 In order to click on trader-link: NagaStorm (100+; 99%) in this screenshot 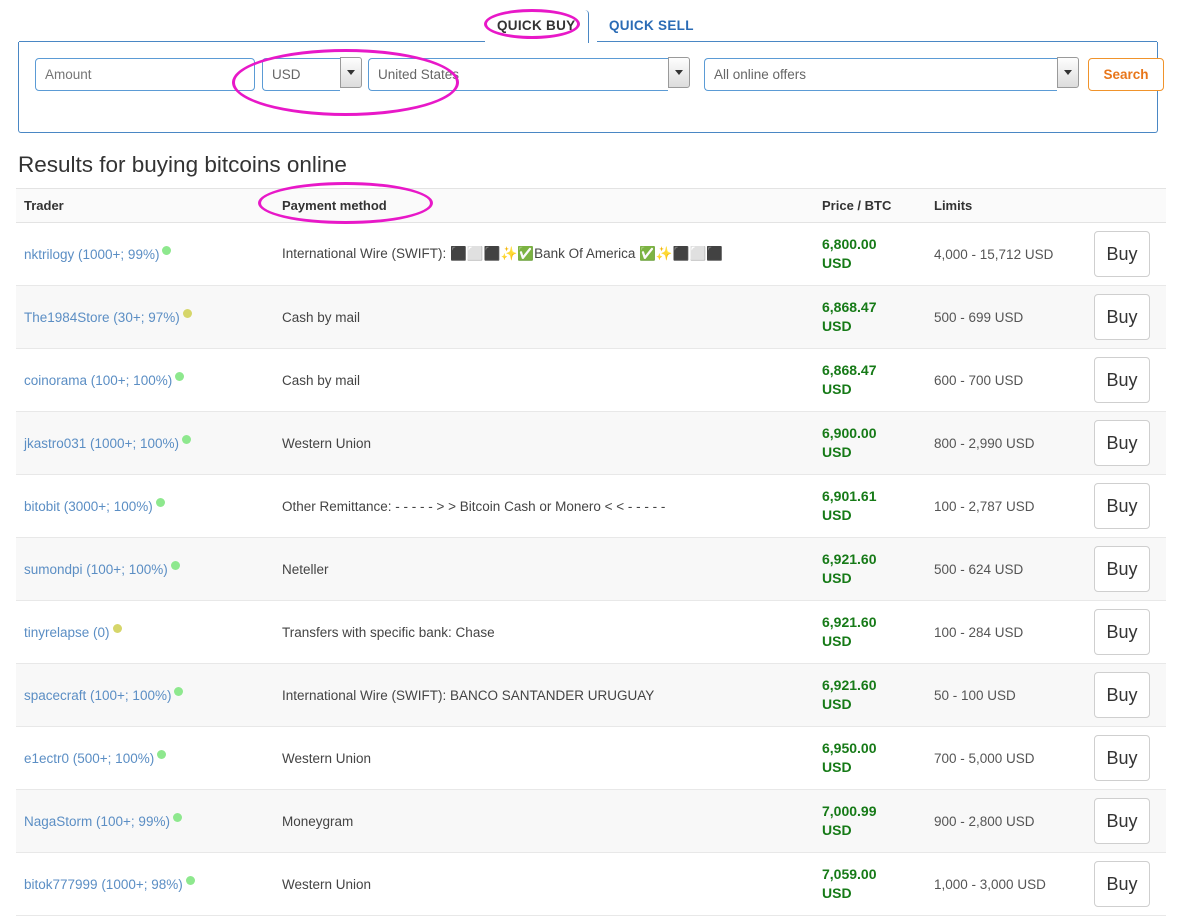, I will do `click(97, 821)`.